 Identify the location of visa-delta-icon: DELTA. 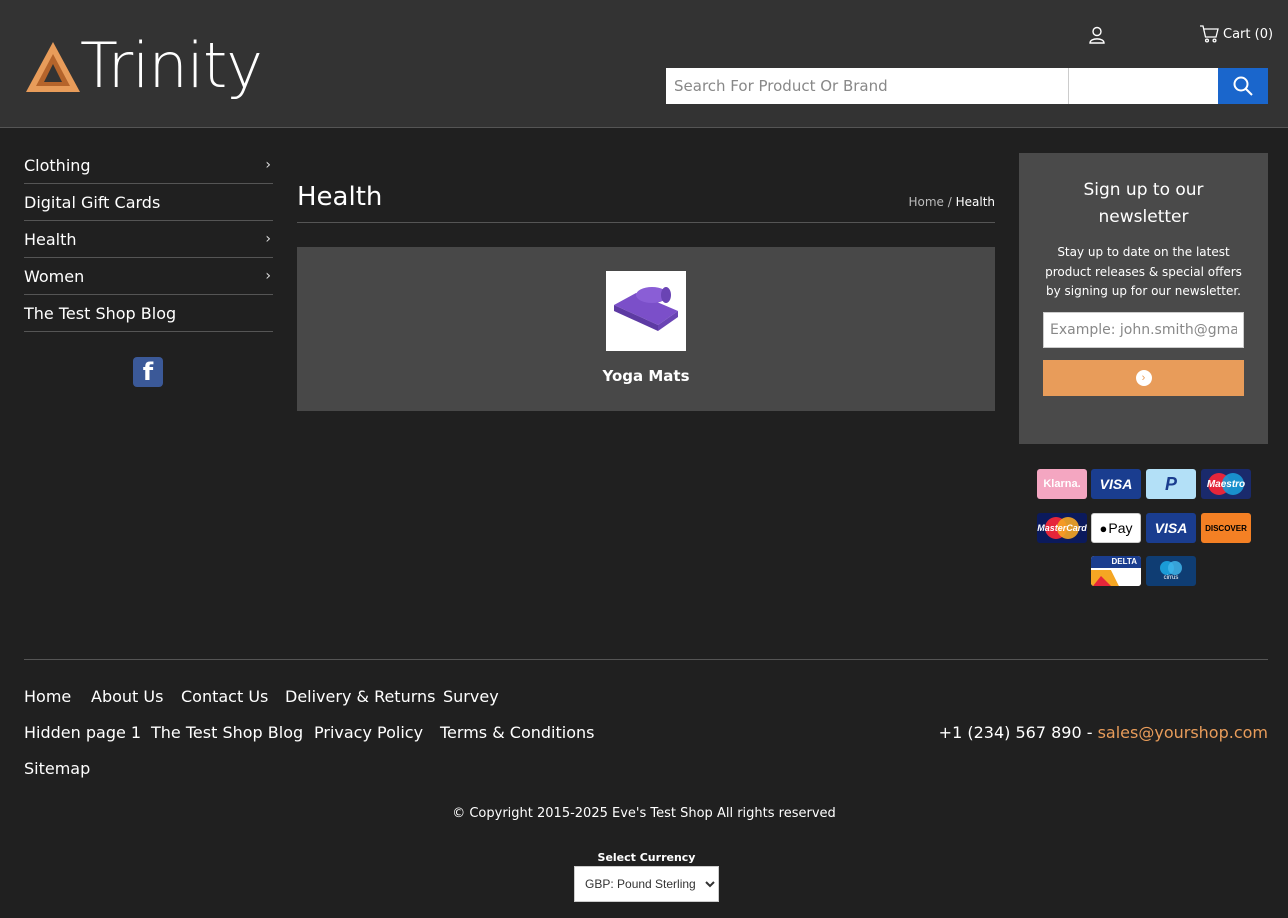
(1116, 571).